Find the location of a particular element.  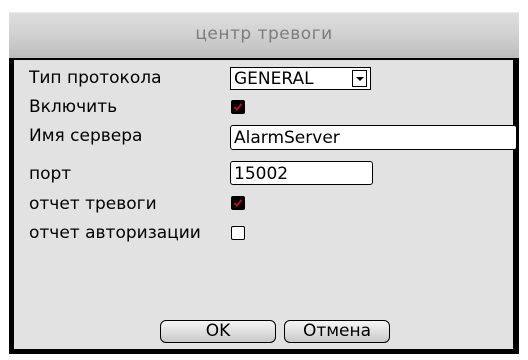

server-name-value: AlarmServer is located at coordinates (287, 138).